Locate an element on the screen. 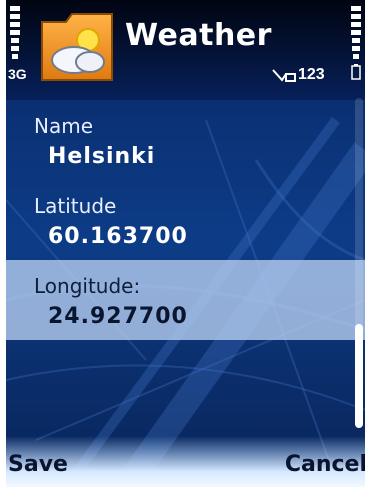  cancel-softkey: Cancel is located at coordinates (325, 464).